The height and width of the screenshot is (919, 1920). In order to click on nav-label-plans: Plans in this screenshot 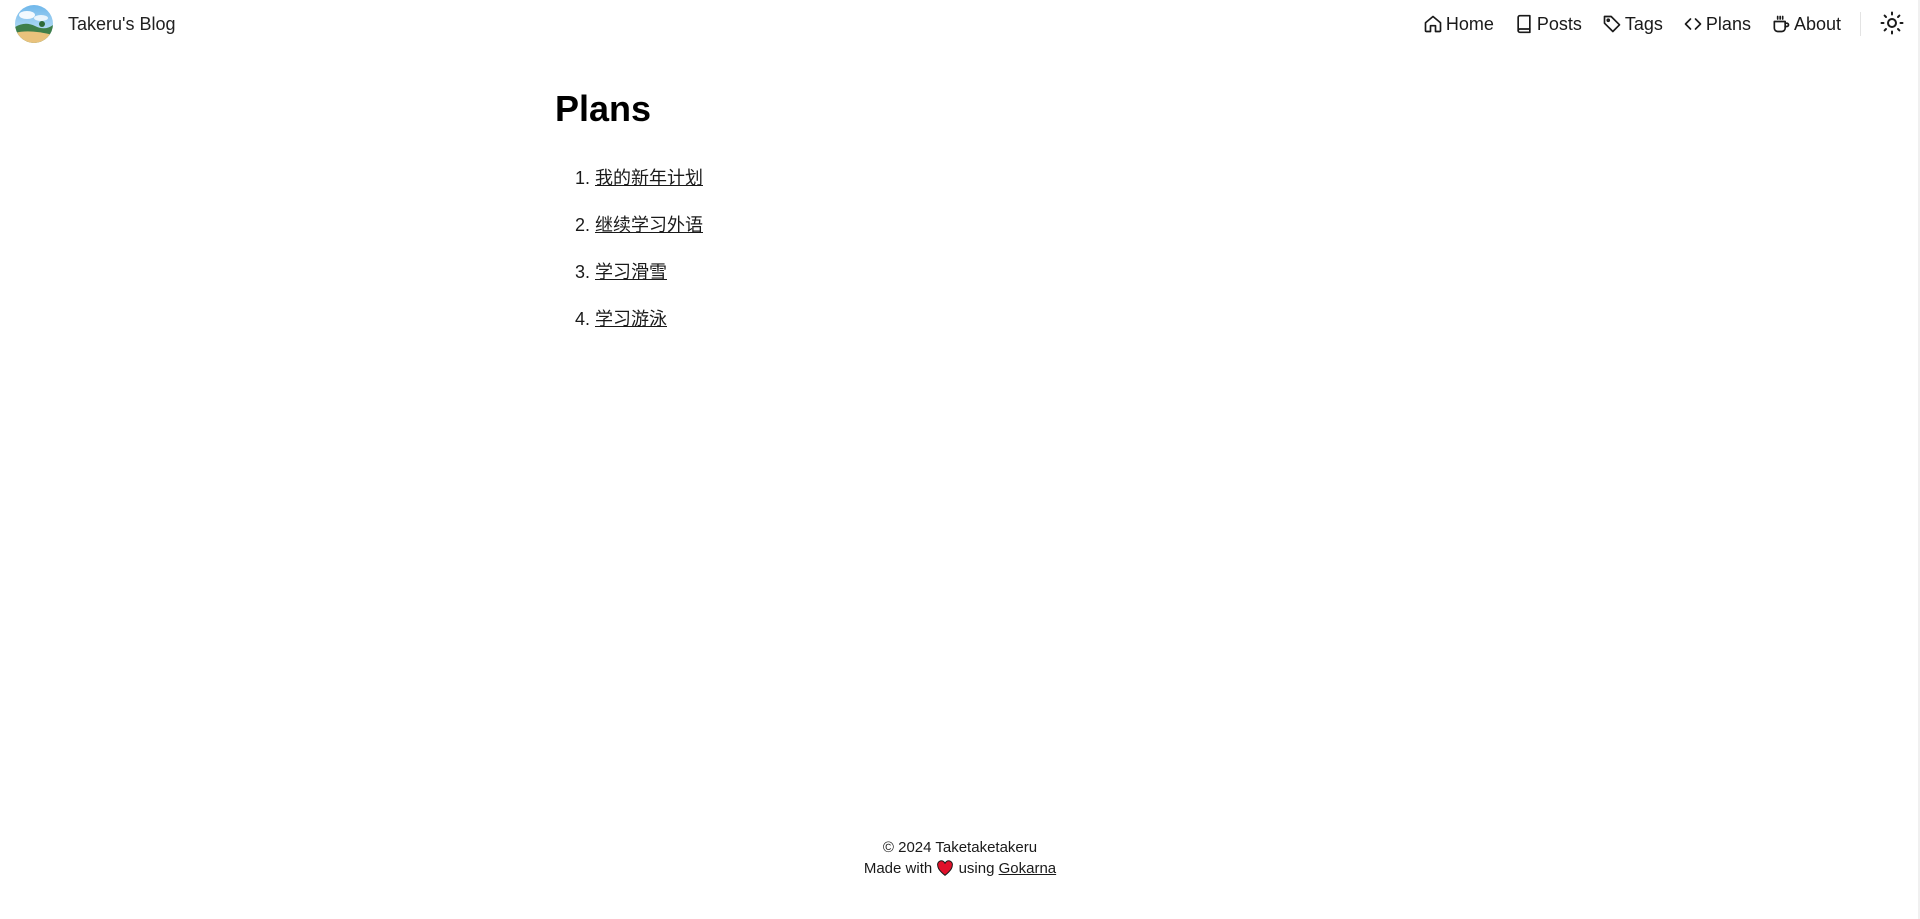, I will do `click(1728, 23)`.